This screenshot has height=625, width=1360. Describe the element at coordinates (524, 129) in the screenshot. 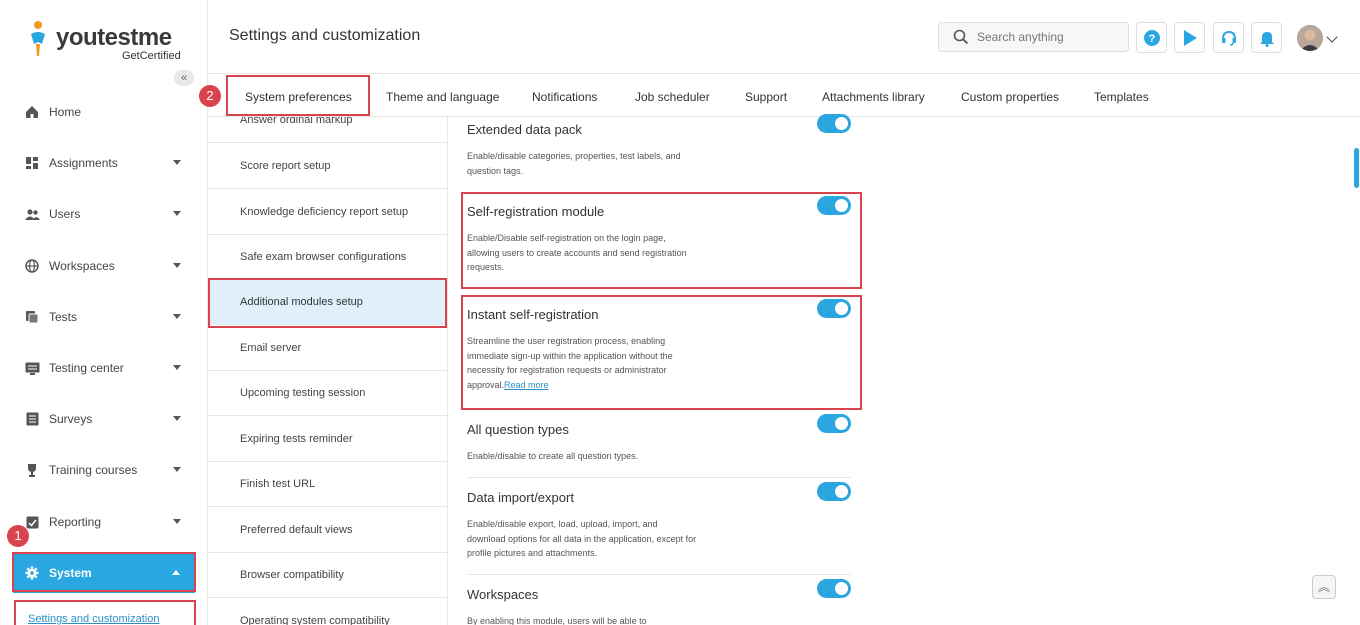

I see `module-title: Extended data pack` at that location.